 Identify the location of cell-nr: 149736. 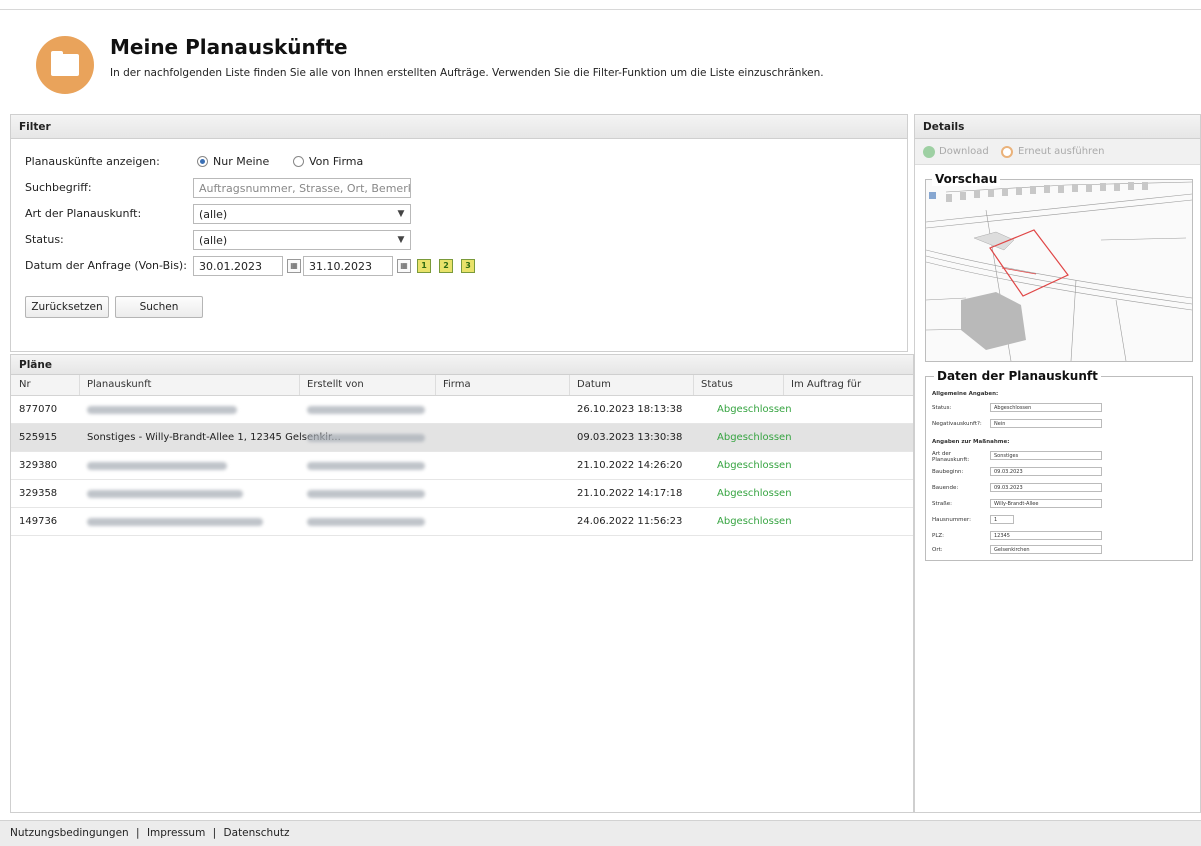
(38, 521).